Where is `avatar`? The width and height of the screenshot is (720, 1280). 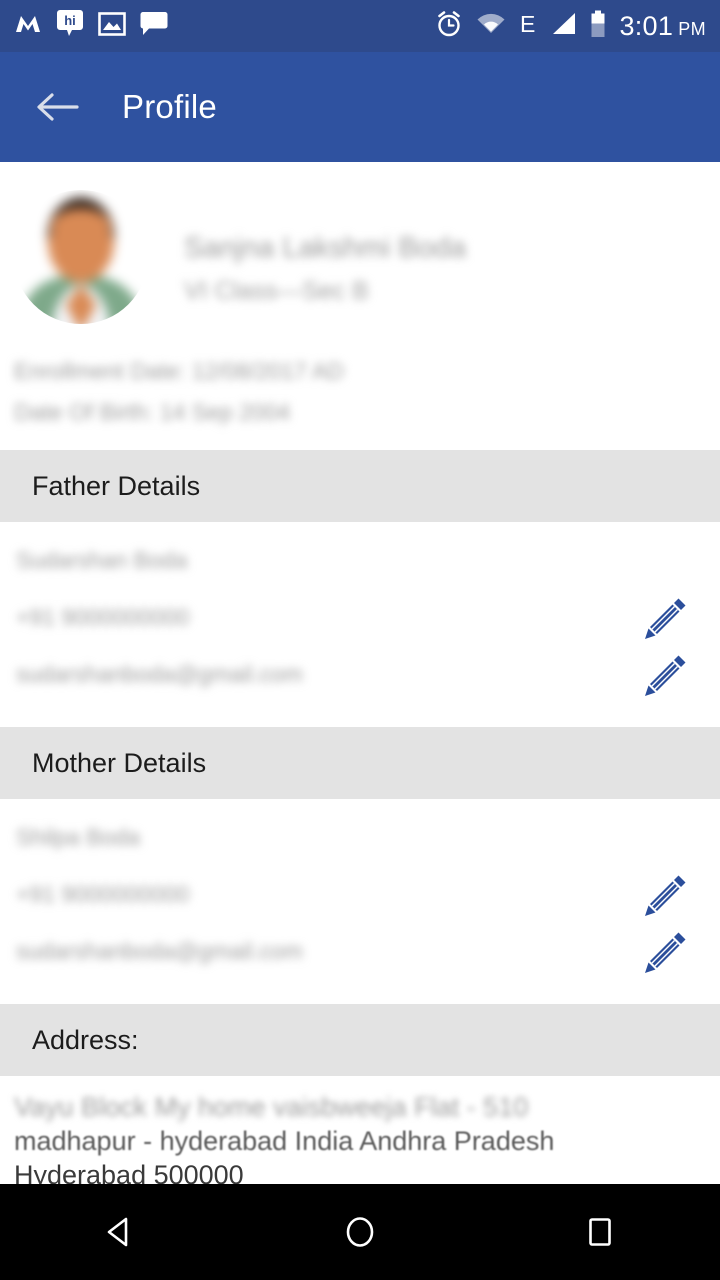 avatar is located at coordinates (81, 257).